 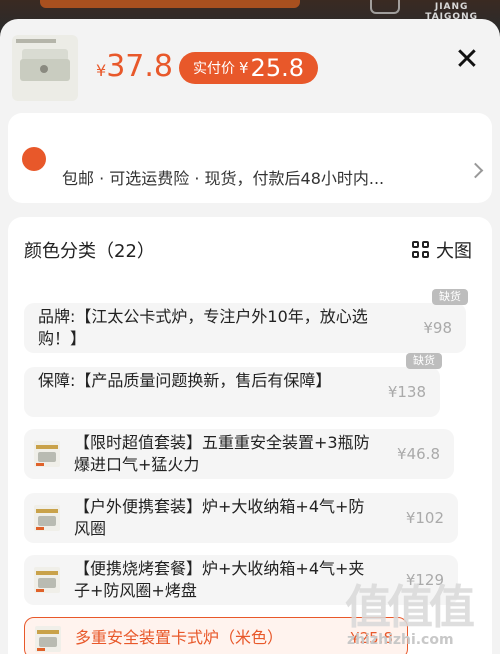 I want to click on site-watermark: 值值值 zhizhizhi.com, so click(x=420, y=617).